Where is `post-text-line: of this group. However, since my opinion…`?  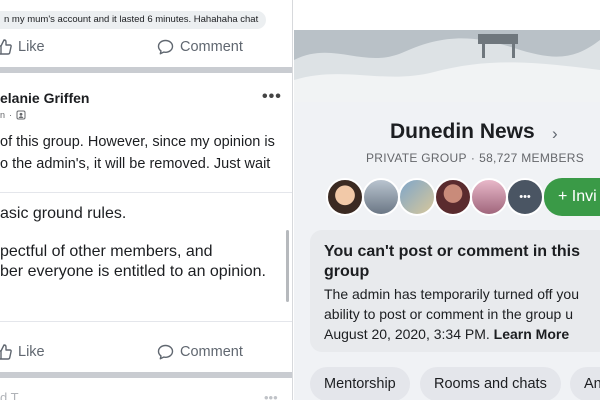
post-text-line: of this group. However, since my opinion… is located at coordinates (137, 142).